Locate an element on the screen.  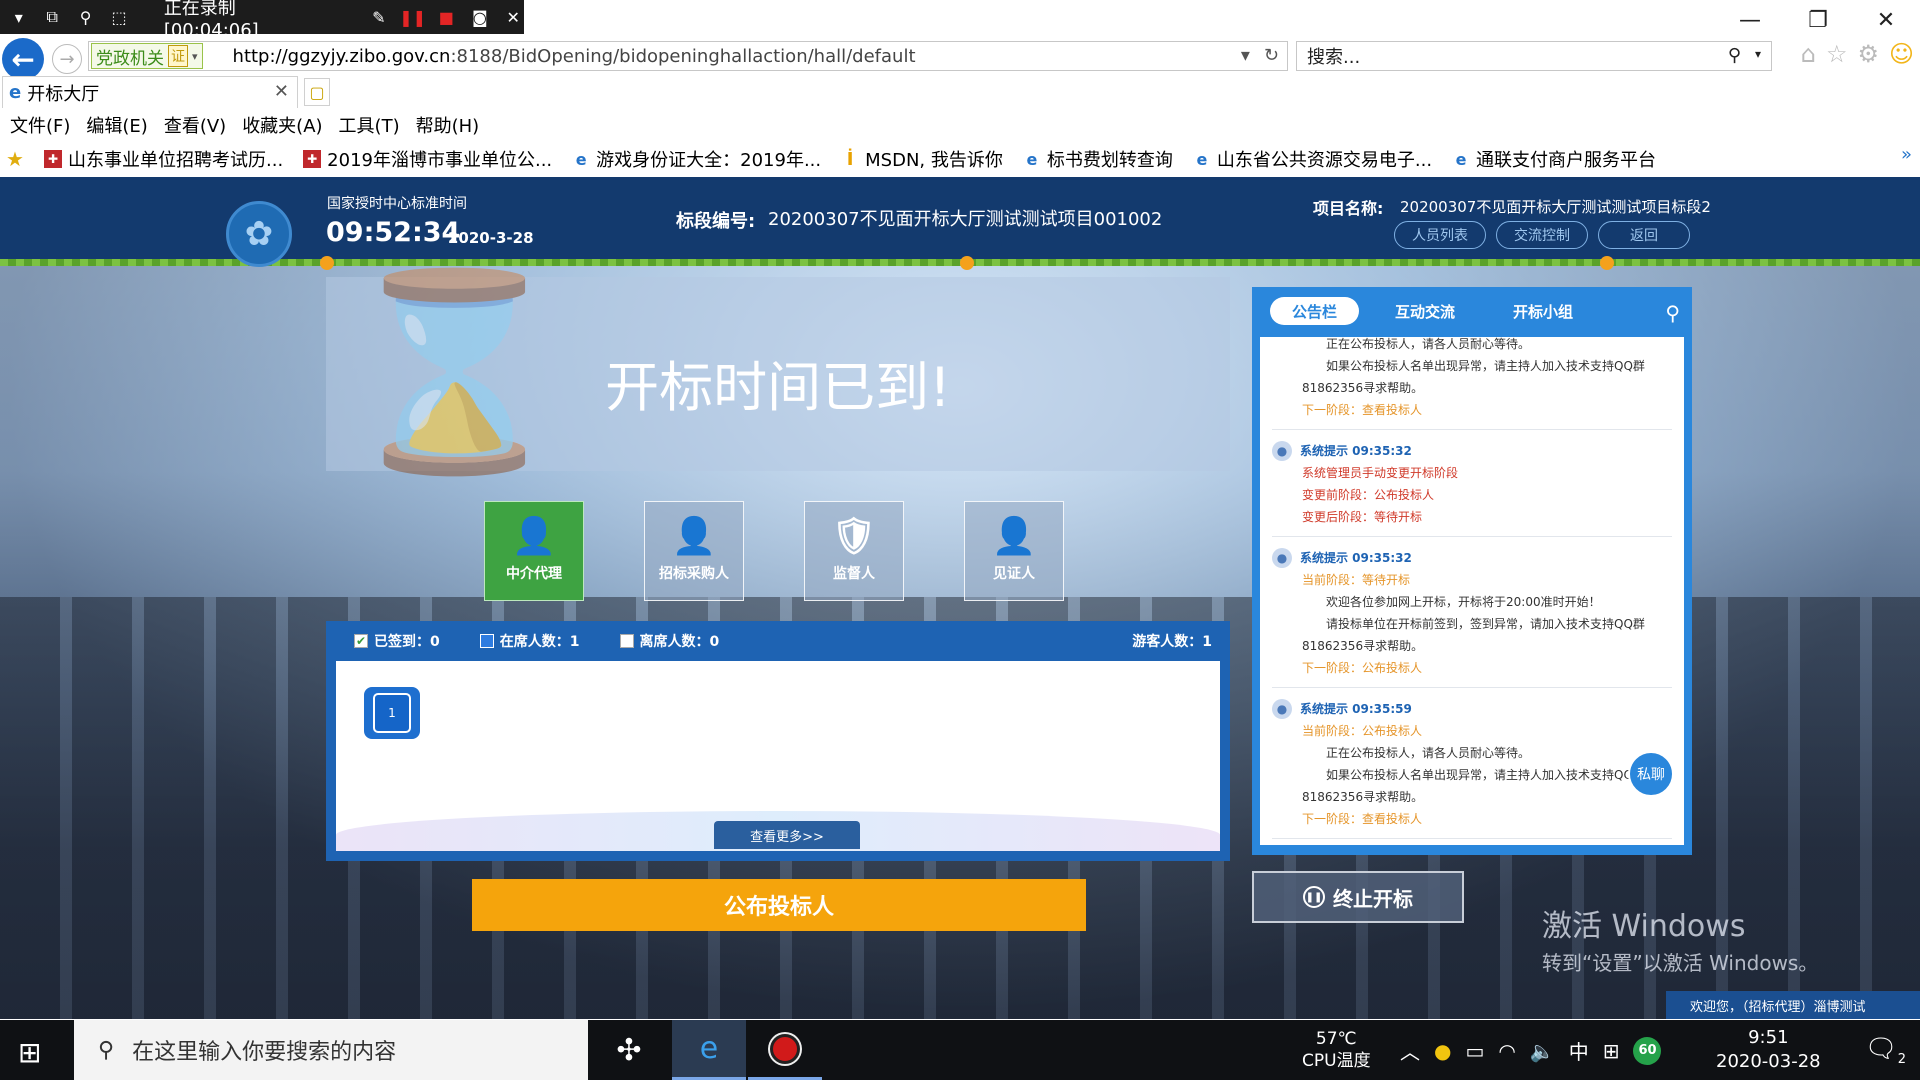
notification-icon: 🗨2 is located at coordinates (1885, 1050).